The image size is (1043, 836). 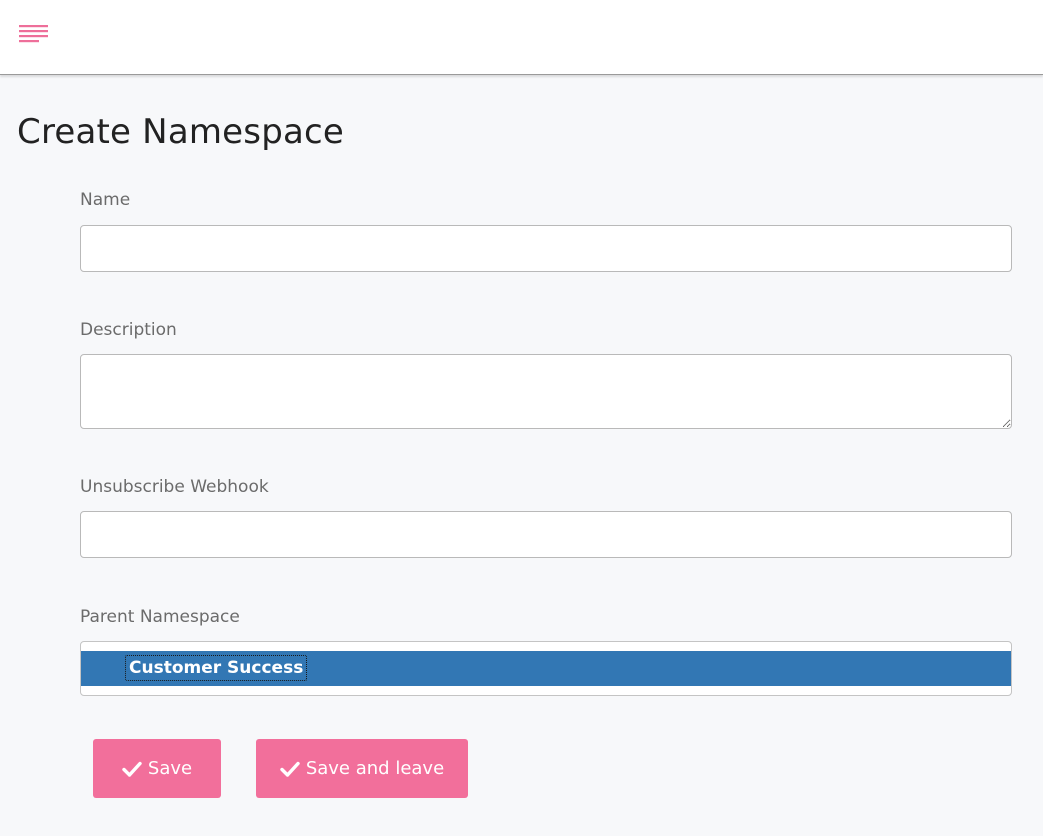 I want to click on save-button-label: Save, so click(x=170, y=768).